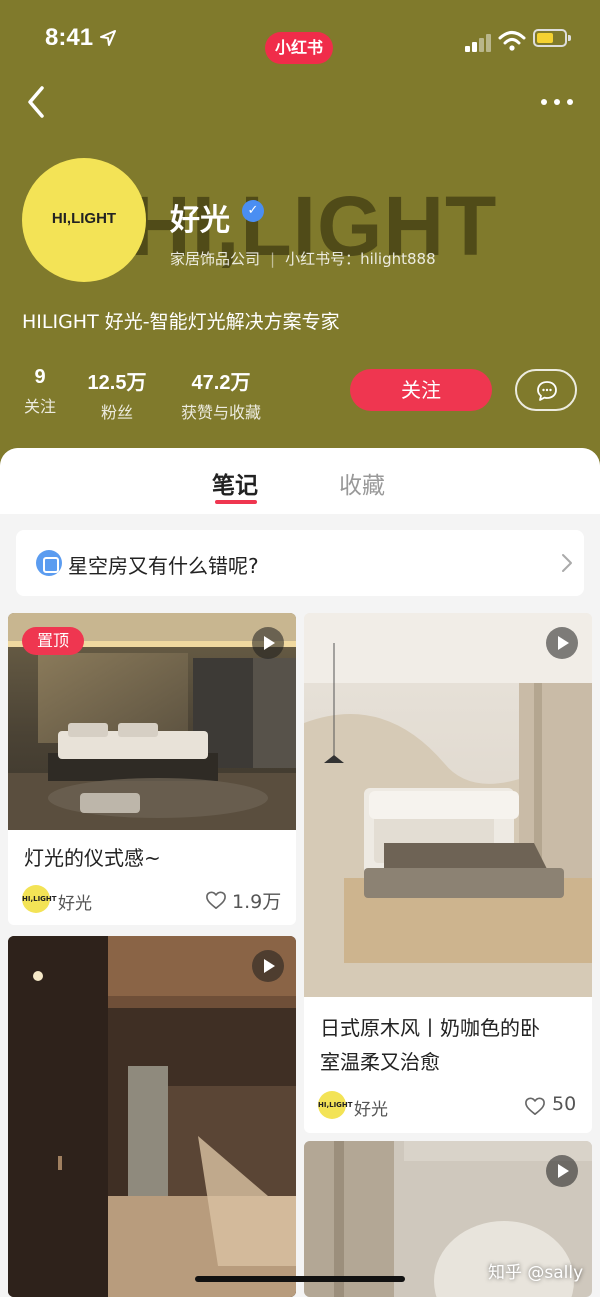 The height and width of the screenshot is (1297, 600). I want to click on note-card, so click(152, 1116).